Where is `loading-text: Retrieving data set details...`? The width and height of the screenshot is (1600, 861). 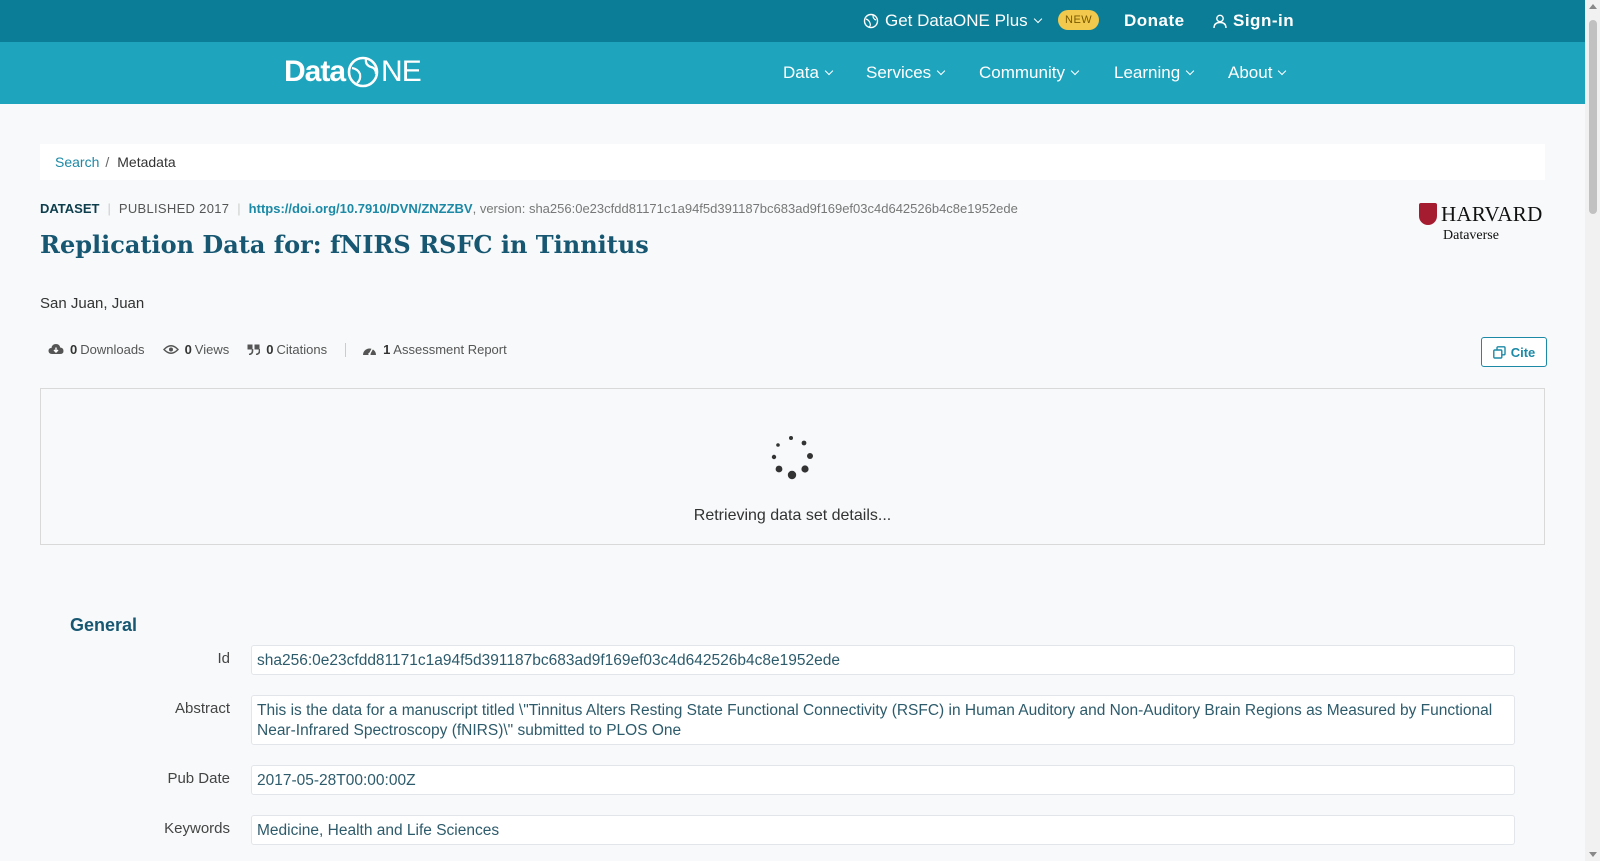
loading-text: Retrieving data set details... is located at coordinates (792, 515).